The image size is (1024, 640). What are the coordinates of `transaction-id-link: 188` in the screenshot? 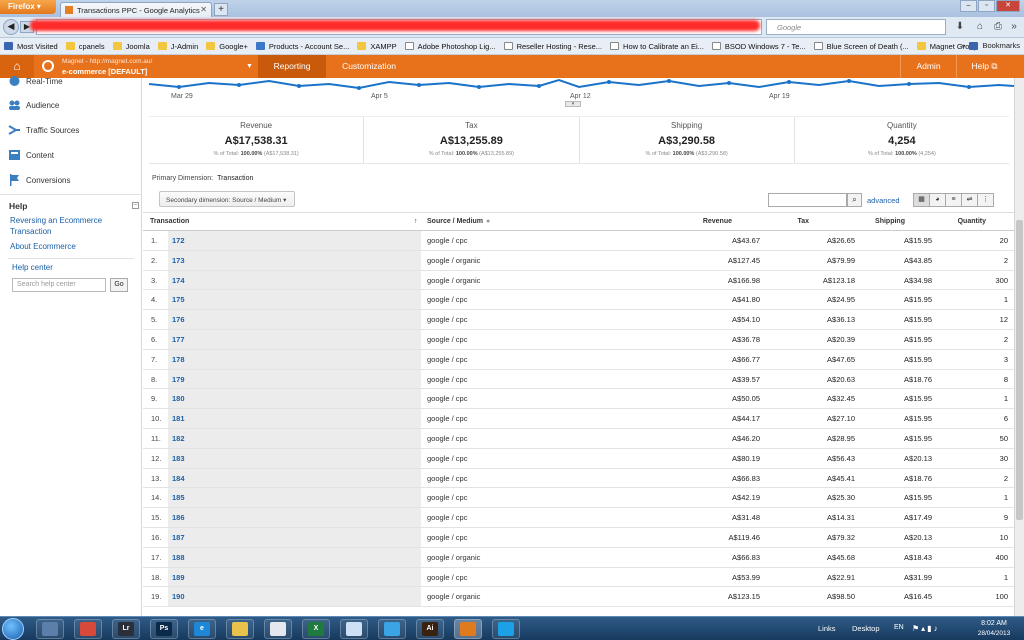 It's located at (178, 557).